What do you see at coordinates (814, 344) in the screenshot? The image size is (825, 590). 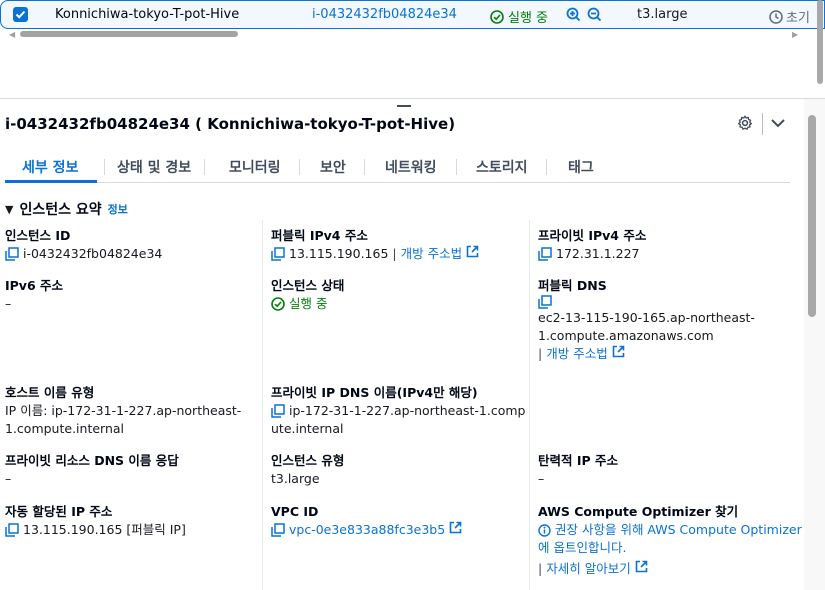 I see `detail-vertical-scrollbar` at bounding box center [814, 344].